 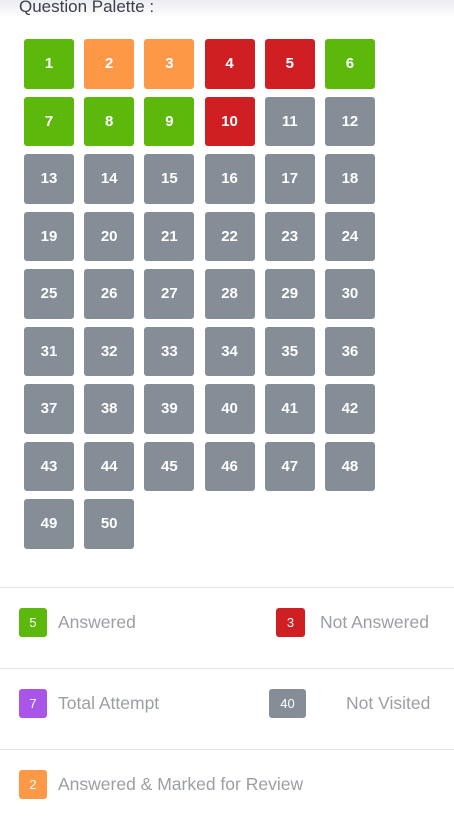 What do you see at coordinates (289, 121) in the screenshot?
I see `question-button: 11` at bounding box center [289, 121].